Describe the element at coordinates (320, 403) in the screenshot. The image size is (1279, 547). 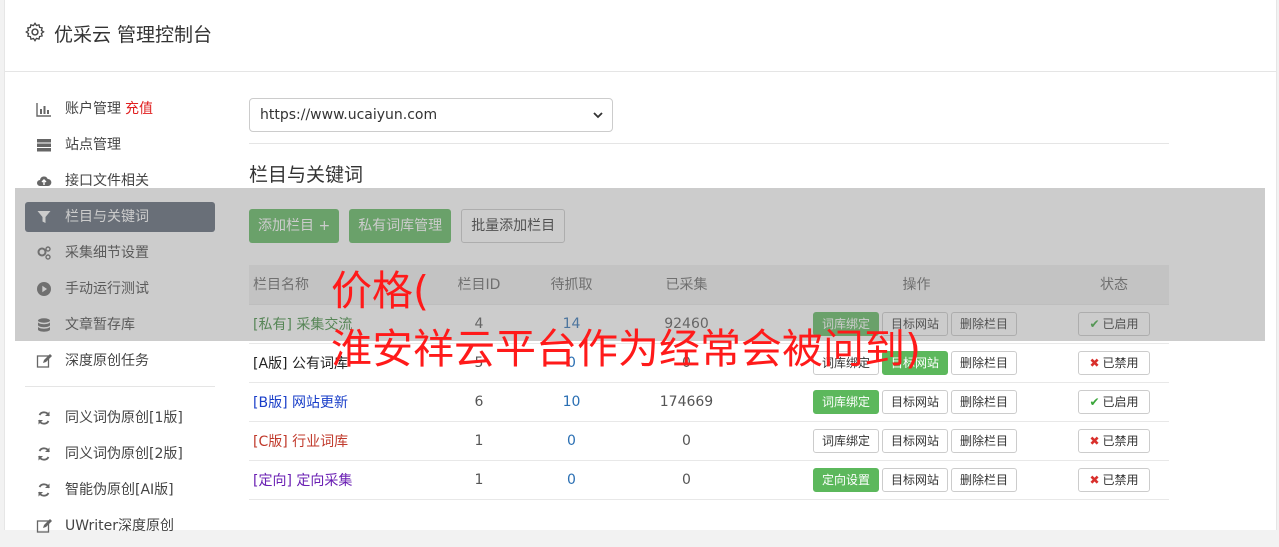
I see `column-name-link: 网站更新` at that location.